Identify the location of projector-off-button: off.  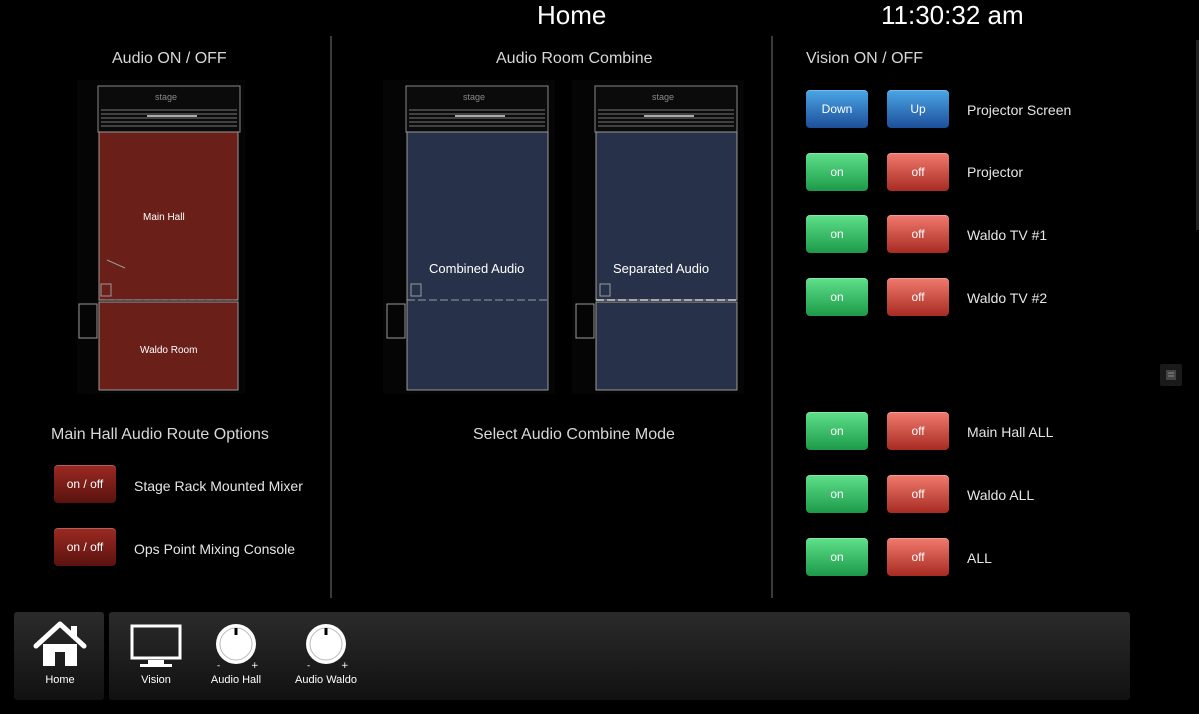
(918, 172).